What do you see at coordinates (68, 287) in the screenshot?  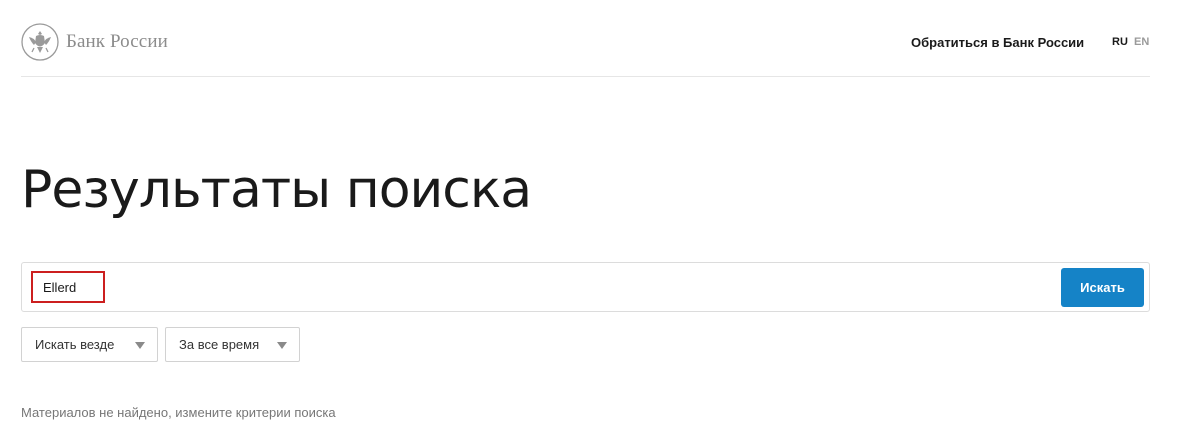 I see `search-input` at bounding box center [68, 287].